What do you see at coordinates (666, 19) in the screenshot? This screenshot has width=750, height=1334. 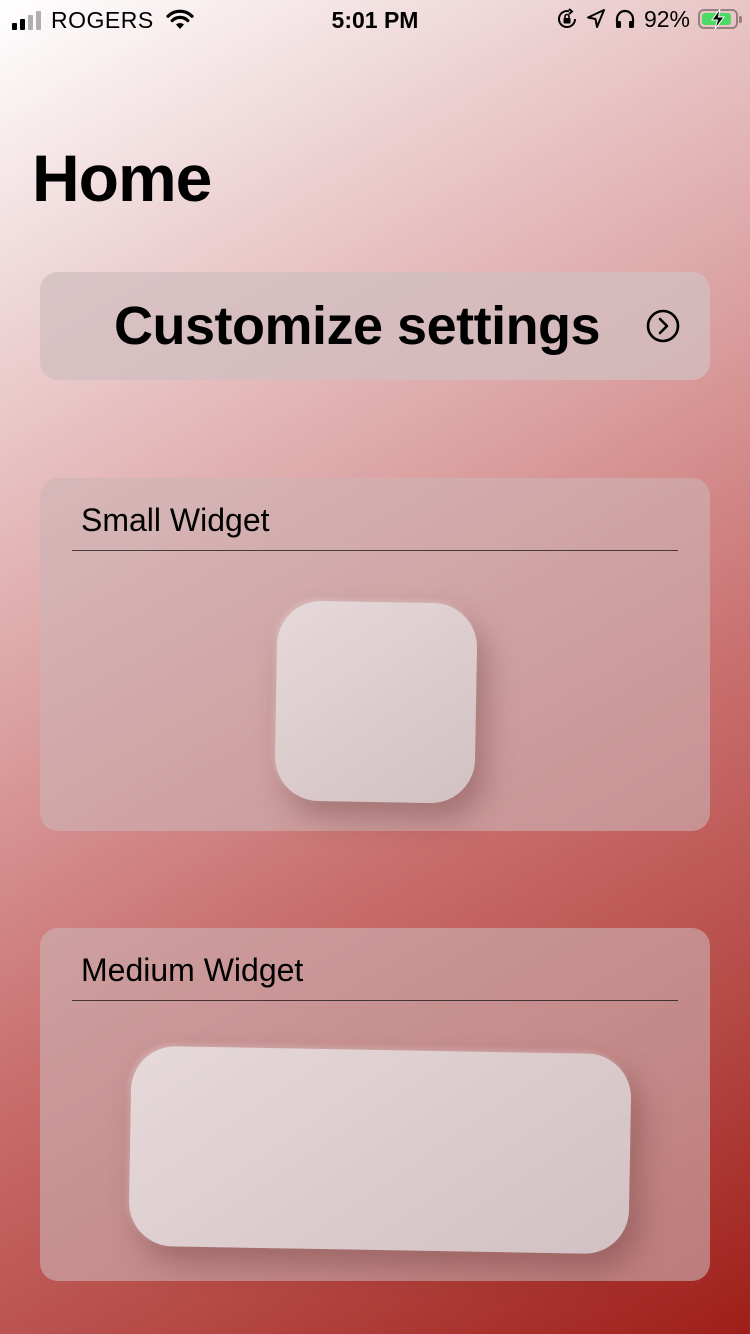 I see `battery-percent: 92%` at bounding box center [666, 19].